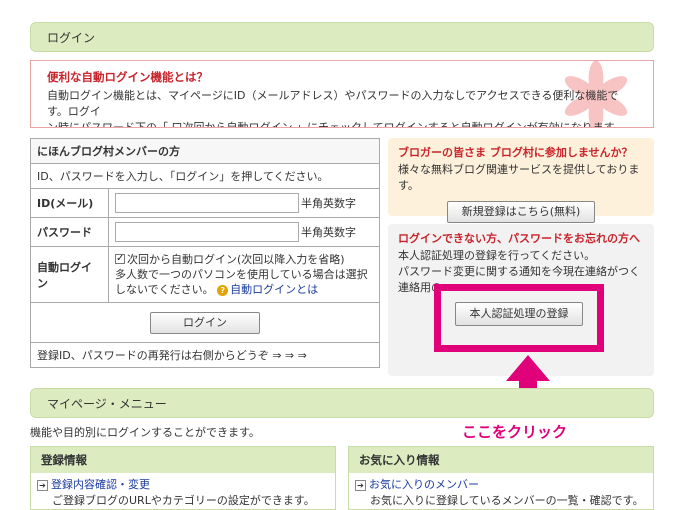  I want to click on recovery-line-1: 本人認証処理の登録を行ってください。, so click(497, 255).